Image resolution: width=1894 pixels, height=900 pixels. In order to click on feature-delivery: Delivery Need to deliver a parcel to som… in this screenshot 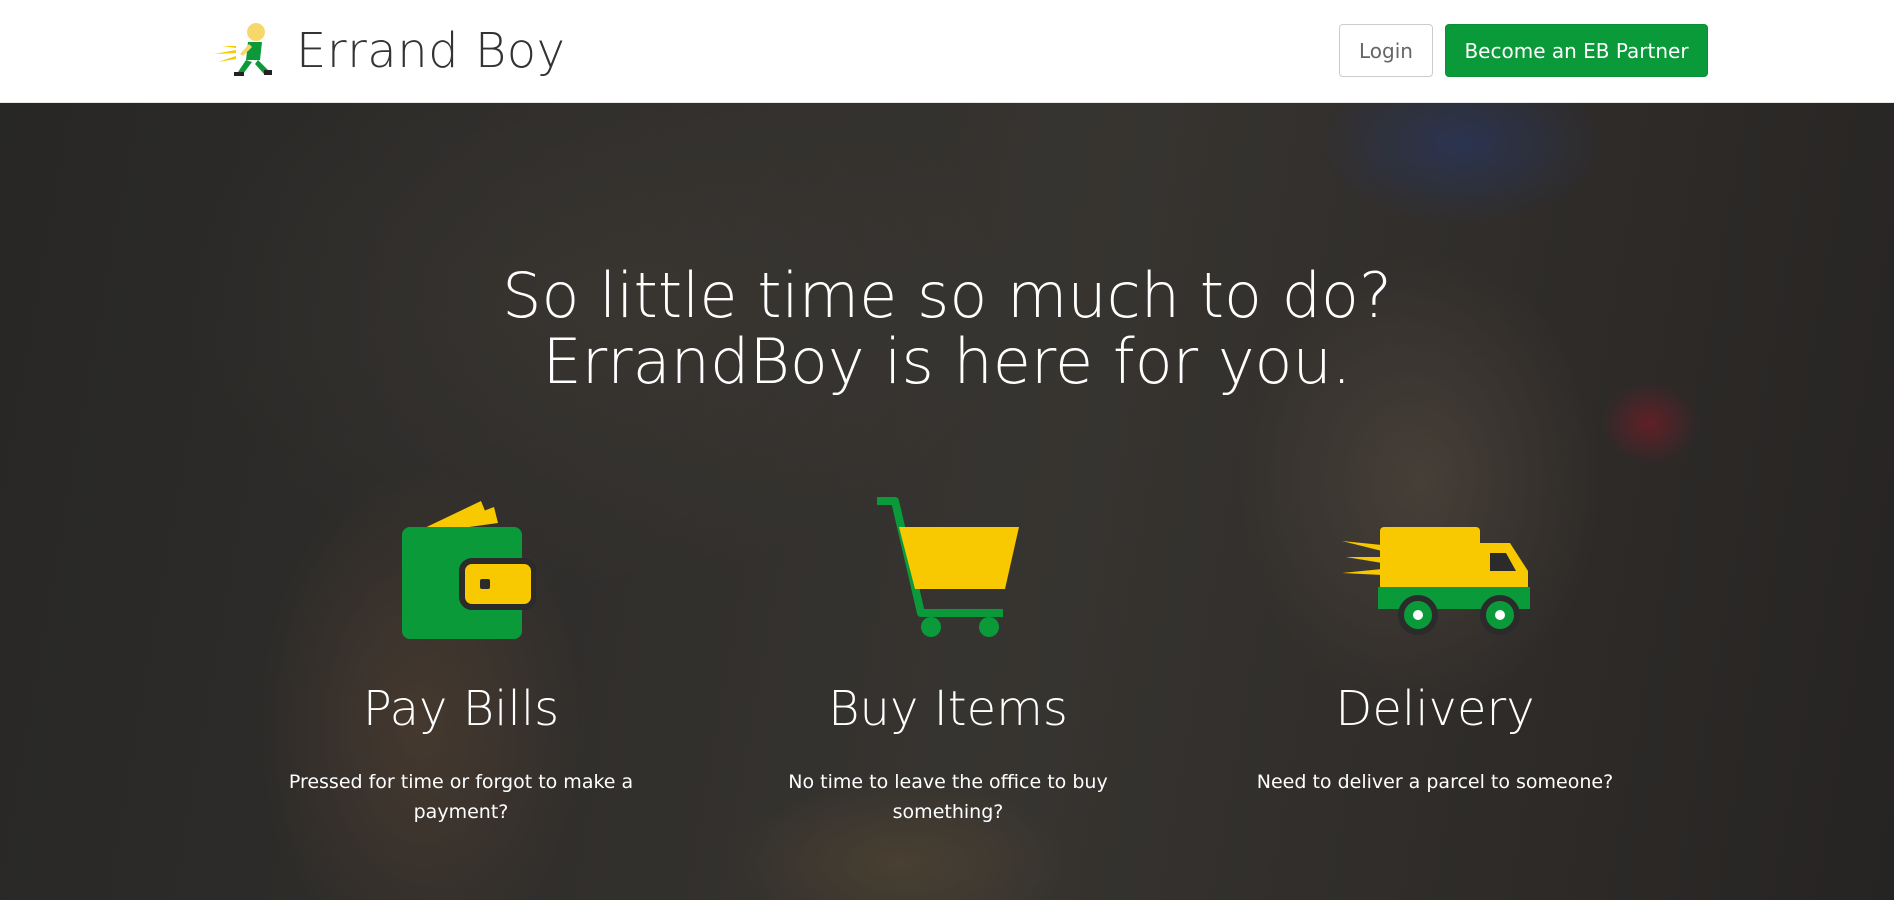, I will do `click(1435, 643)`.